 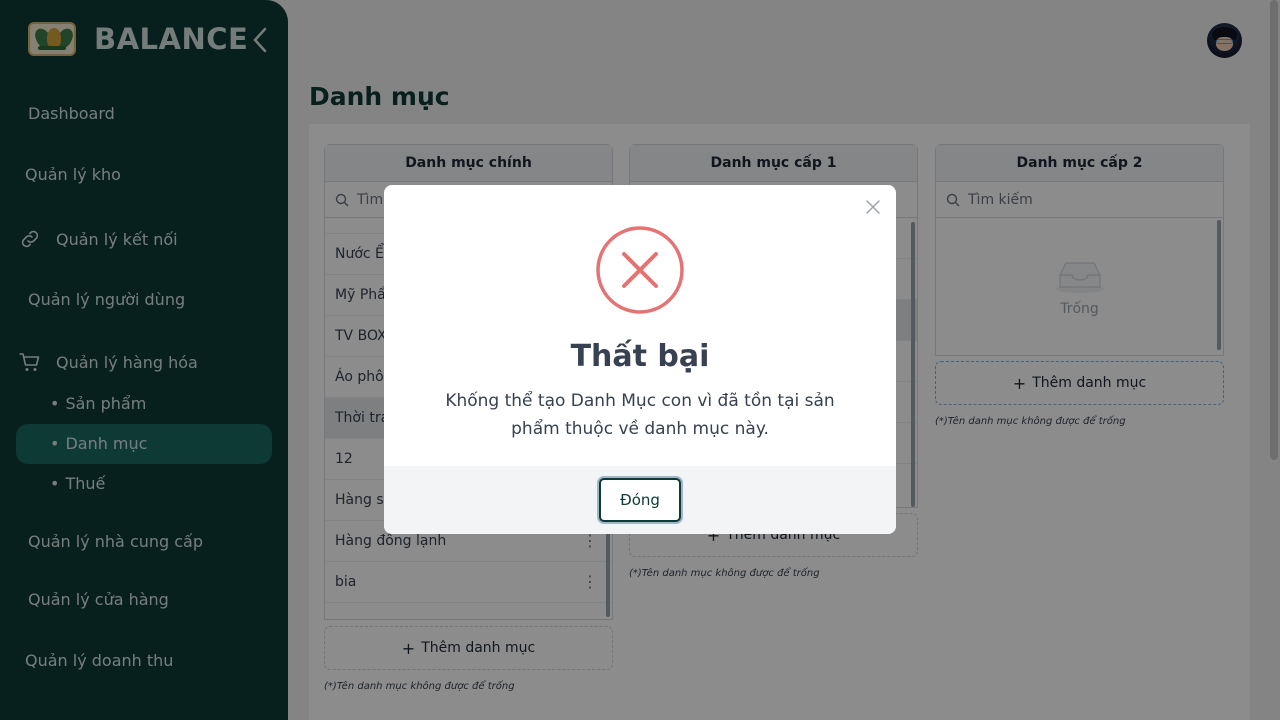 I want to click on dialog-footer: Đóng, so click(x=640, y=500).